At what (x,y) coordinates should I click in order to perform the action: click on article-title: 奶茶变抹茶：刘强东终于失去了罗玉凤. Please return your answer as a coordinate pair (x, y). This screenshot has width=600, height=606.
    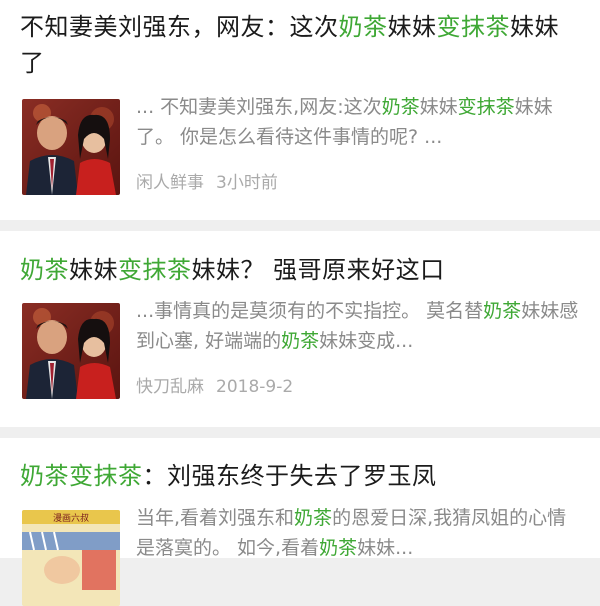
    Looking at the image, I should click on (301, 476).